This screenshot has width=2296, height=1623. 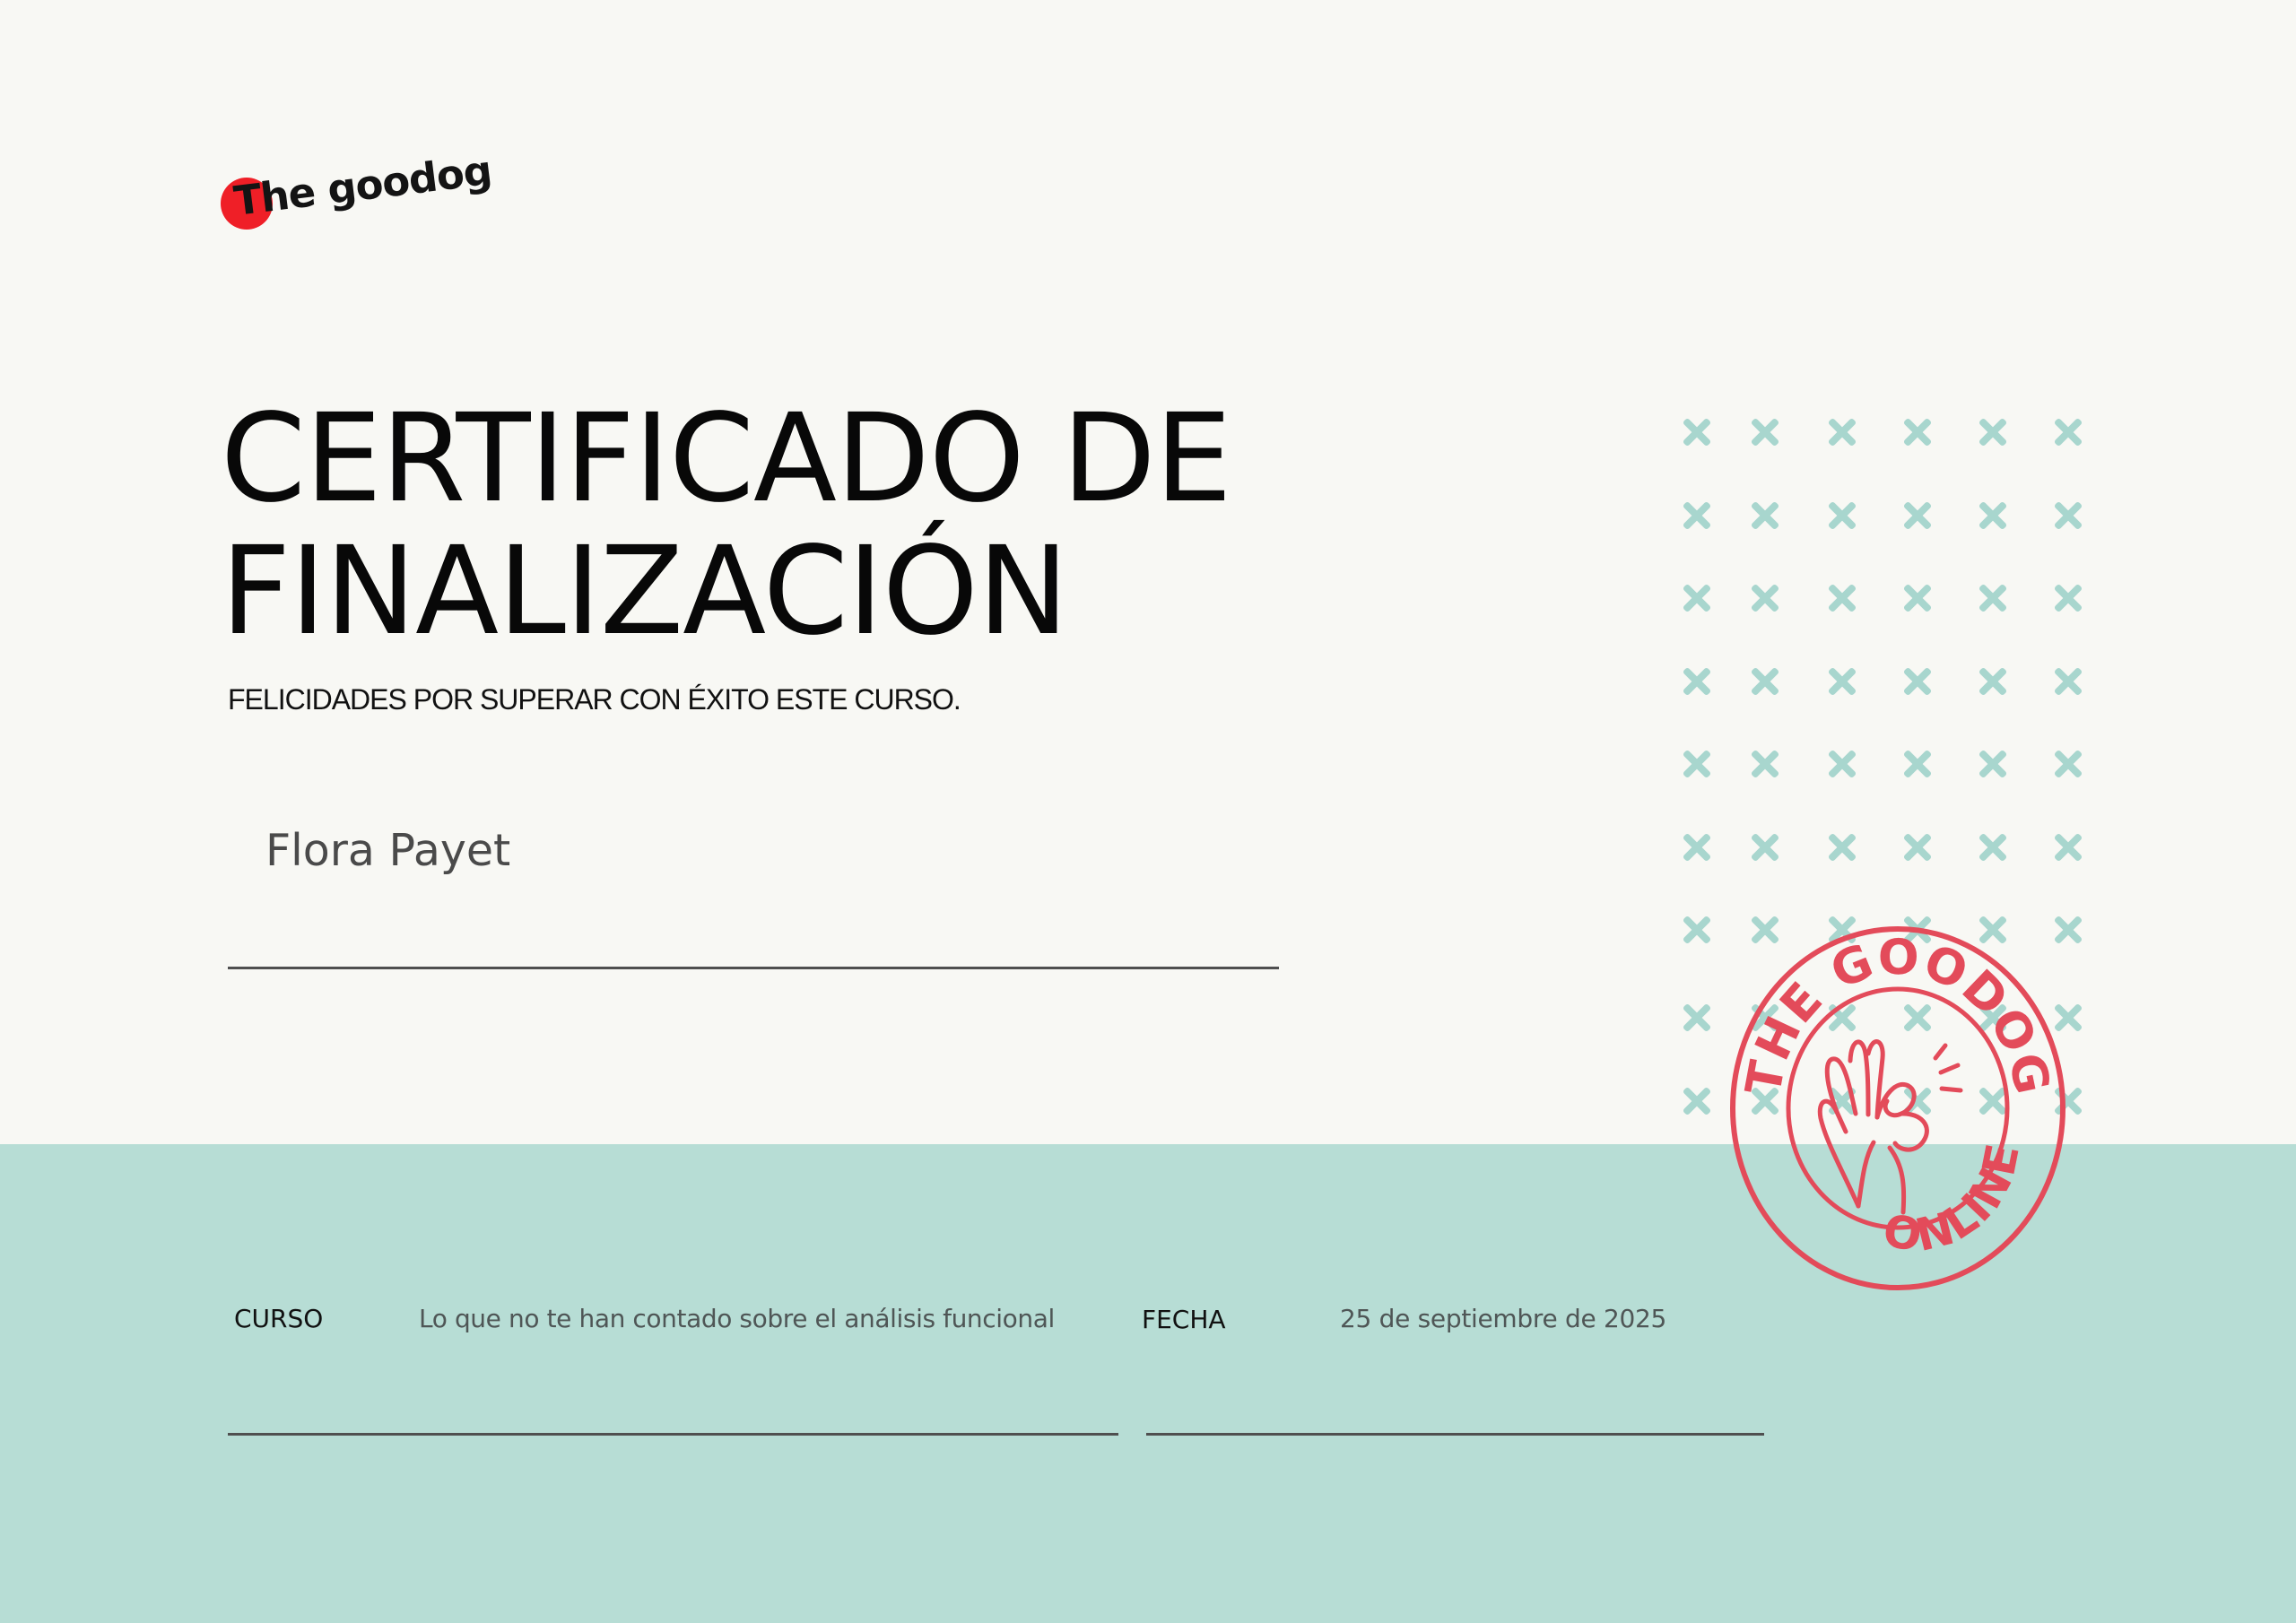 I want to click on date-value: 25 de septiembre de 2025, so click(x=1503, y=1318).